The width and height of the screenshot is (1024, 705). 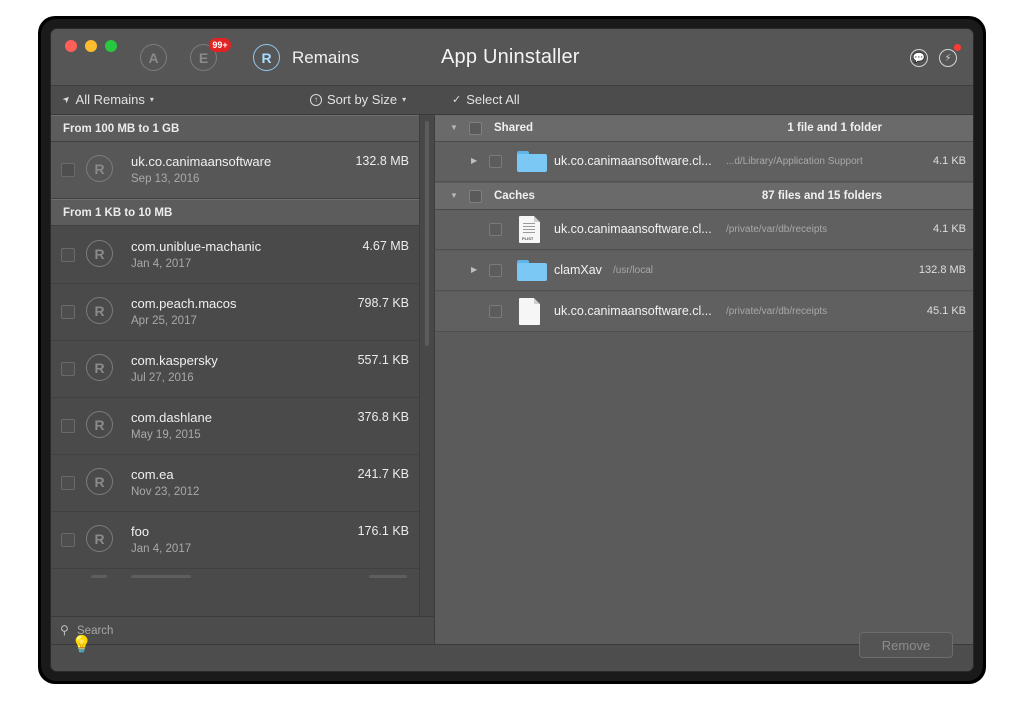 I want to click on list-scrollbar, so click(x=426, y=365).